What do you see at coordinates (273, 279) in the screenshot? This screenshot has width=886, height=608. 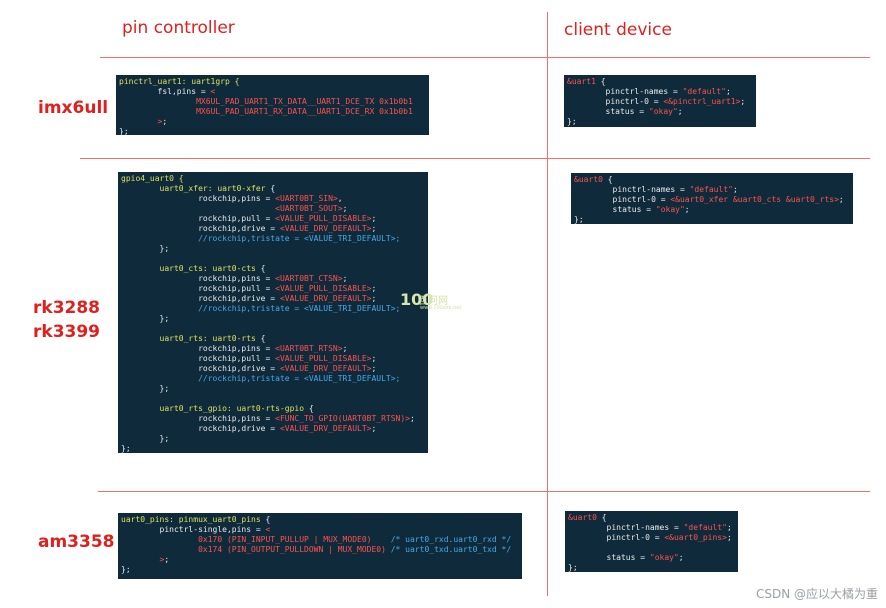 I see `code-line: rockchip,pins = <UART0BT_CTSN>;` at bounding box center [273, 279].